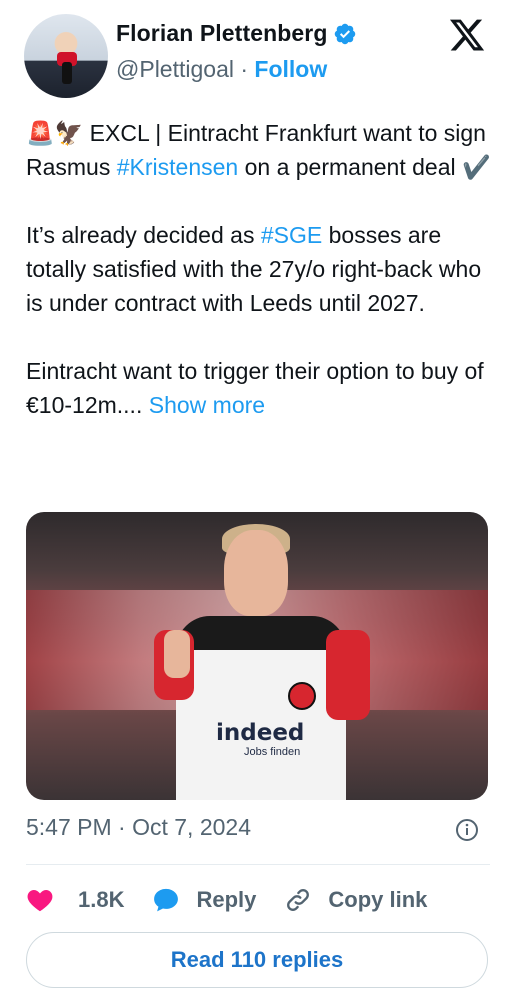 The width and height of the screenshot is (515, 994). Describe the element at coordinates (67, 73) in the screenshot. I see `microphone-handle` at that location.